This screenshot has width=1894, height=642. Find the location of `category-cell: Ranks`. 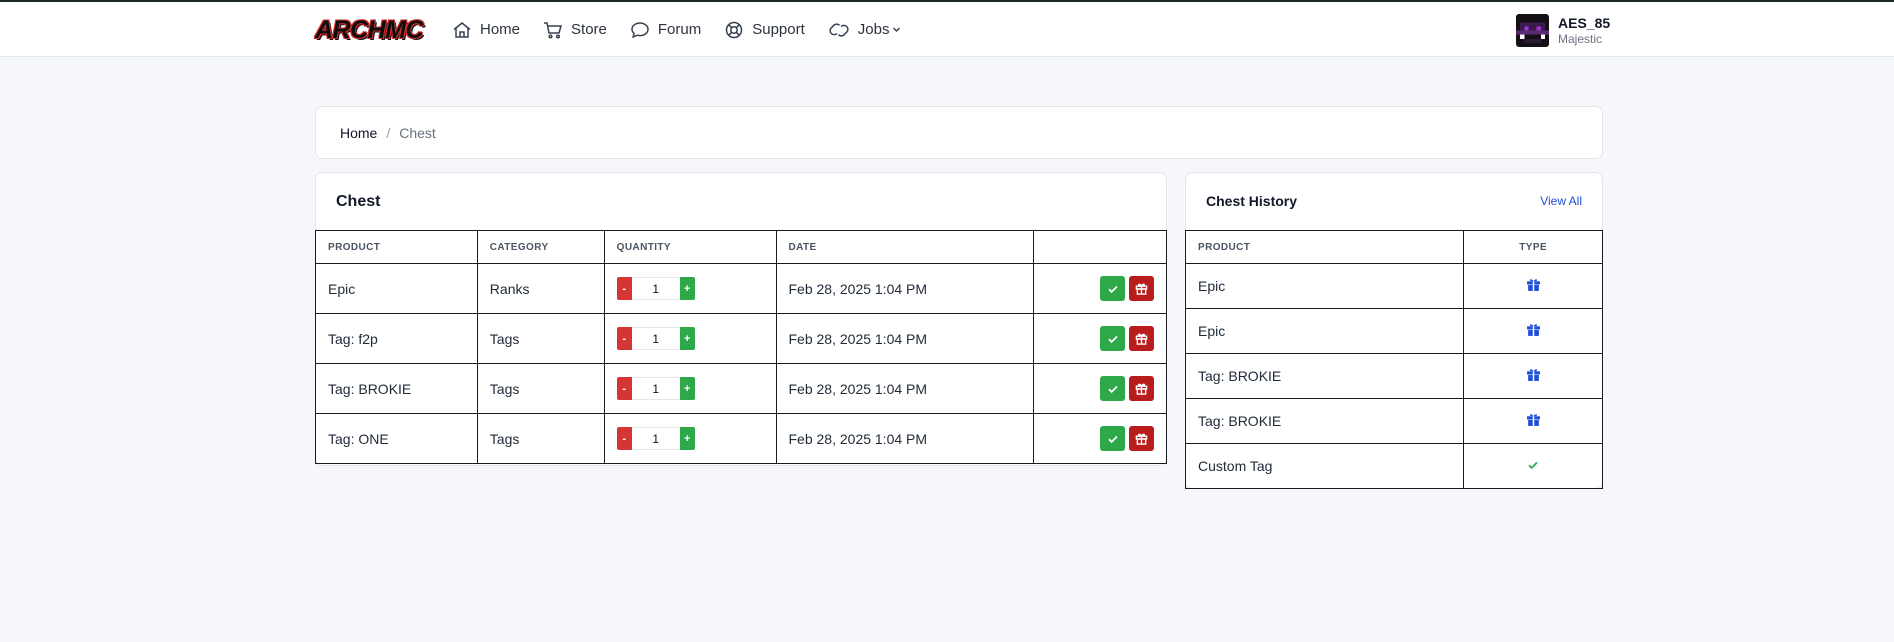

category-cell: Ranks is located at coordinates (540, 288).